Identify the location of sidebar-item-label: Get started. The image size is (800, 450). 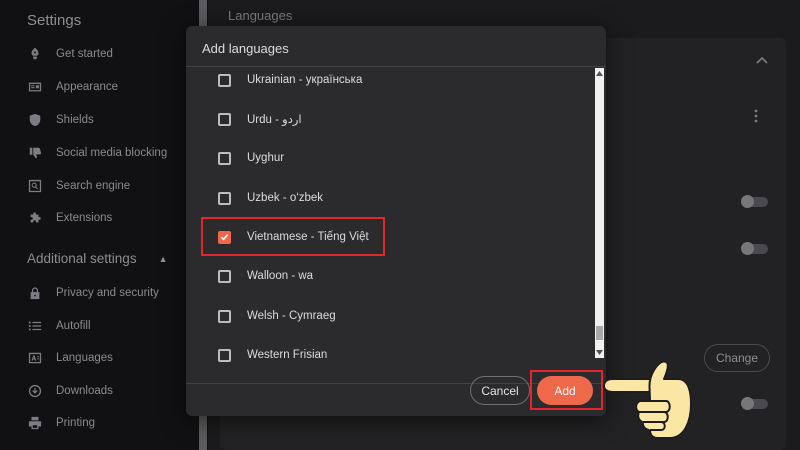
(84, 54).